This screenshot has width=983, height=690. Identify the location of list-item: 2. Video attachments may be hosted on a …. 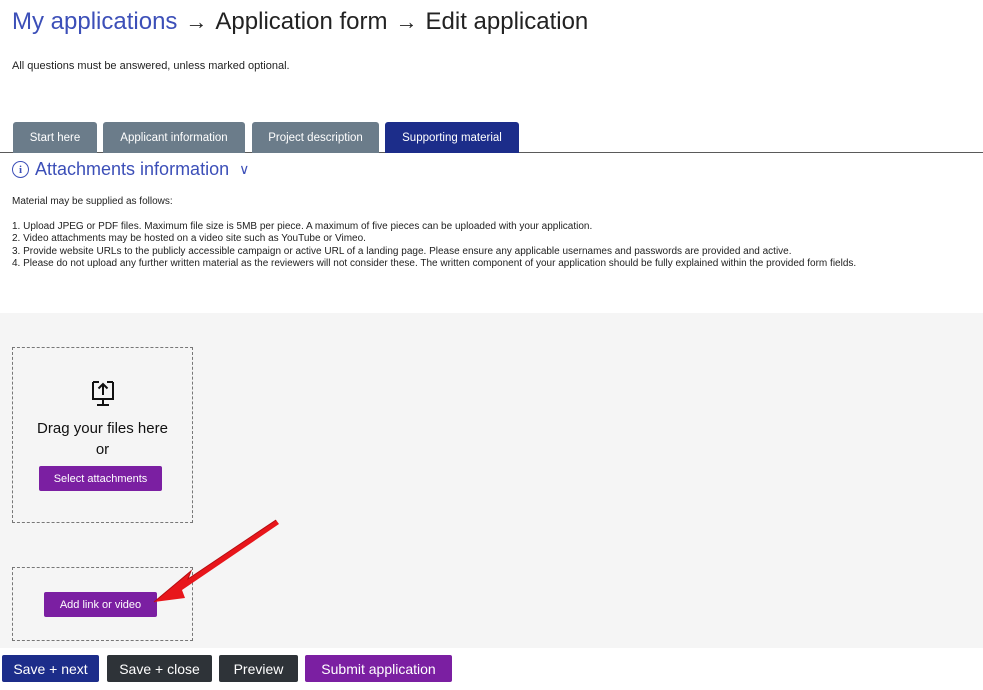
(189, 239).